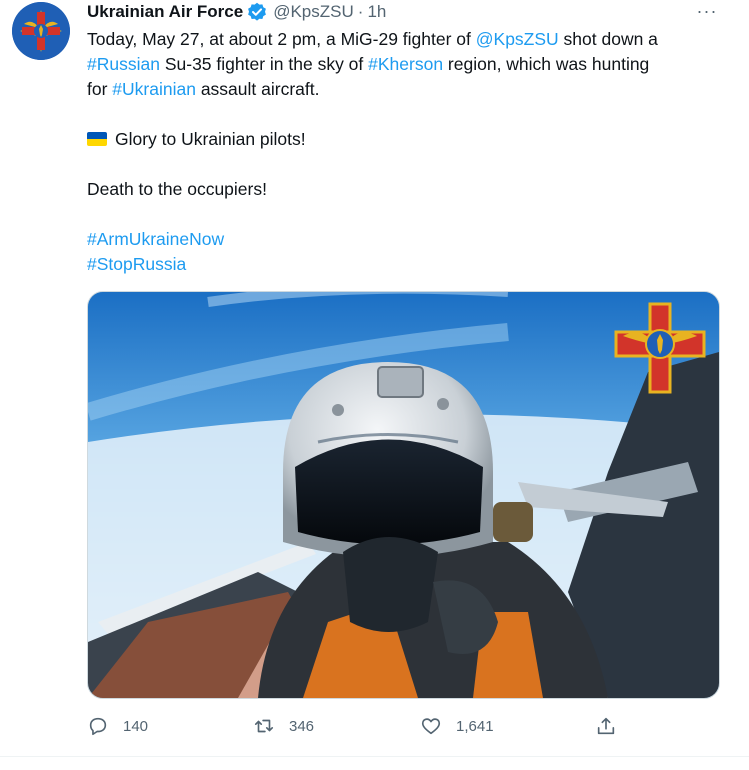  Describe the element at coordinates (123, 64) in the screenshot. I see `hashtag-link-russian: #Russian` at that location.